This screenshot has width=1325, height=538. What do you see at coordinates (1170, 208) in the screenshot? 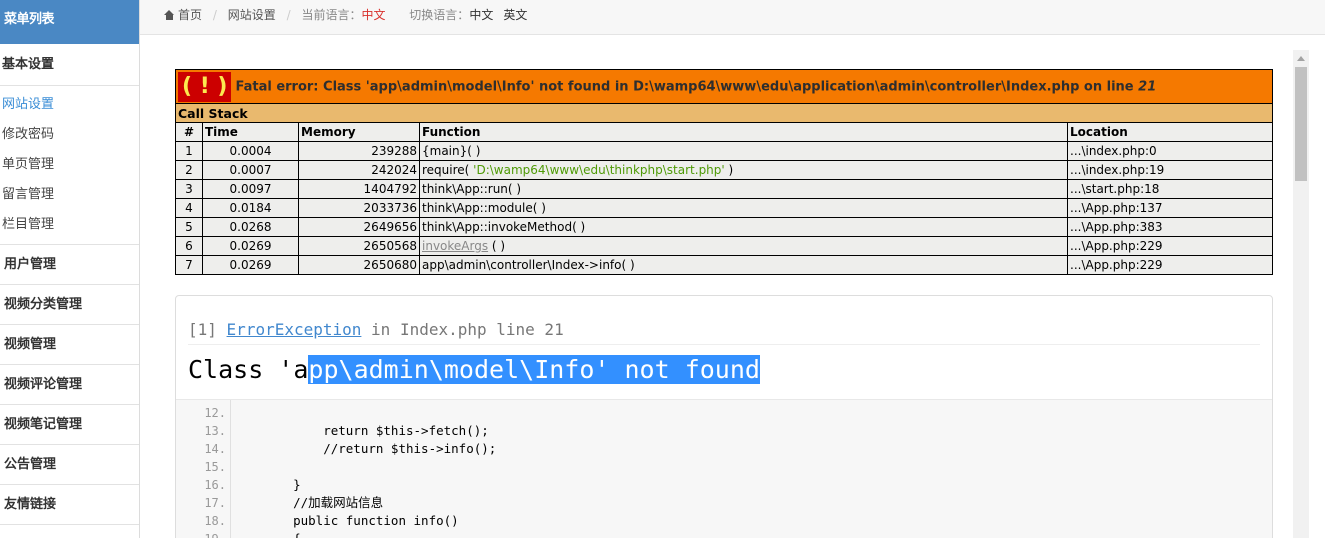
I see `row-location: ...\App.php:137` at bounding box center [1170, 208].